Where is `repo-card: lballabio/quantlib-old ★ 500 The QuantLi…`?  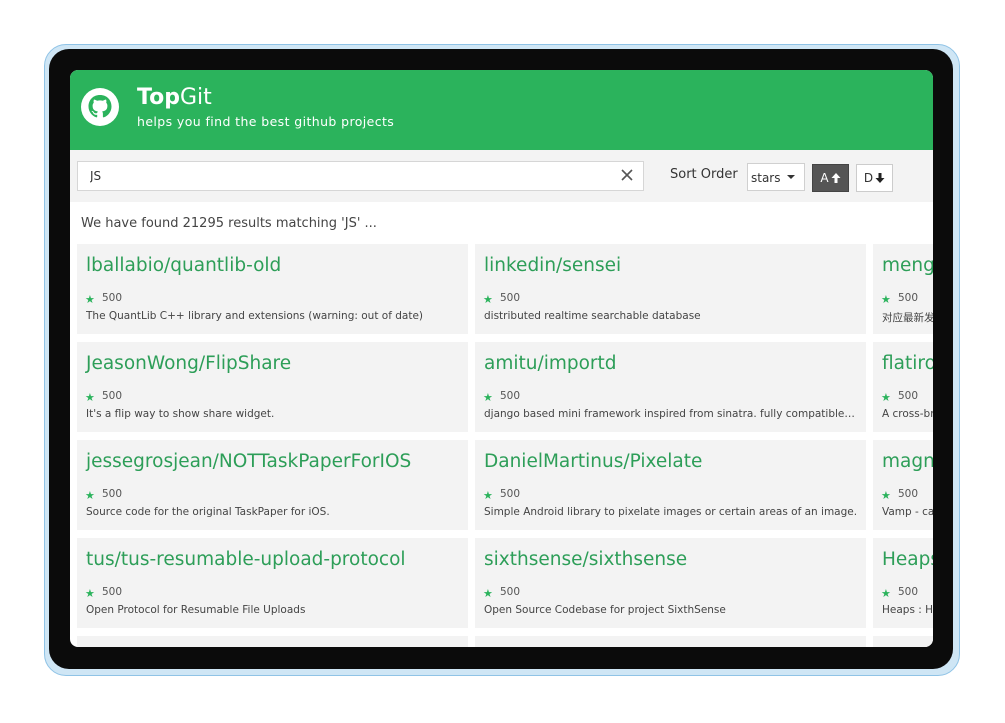 repo-card: lballabio/quantlib-old ★ 500 The QuantLi… is located at coordinates (272, 289).